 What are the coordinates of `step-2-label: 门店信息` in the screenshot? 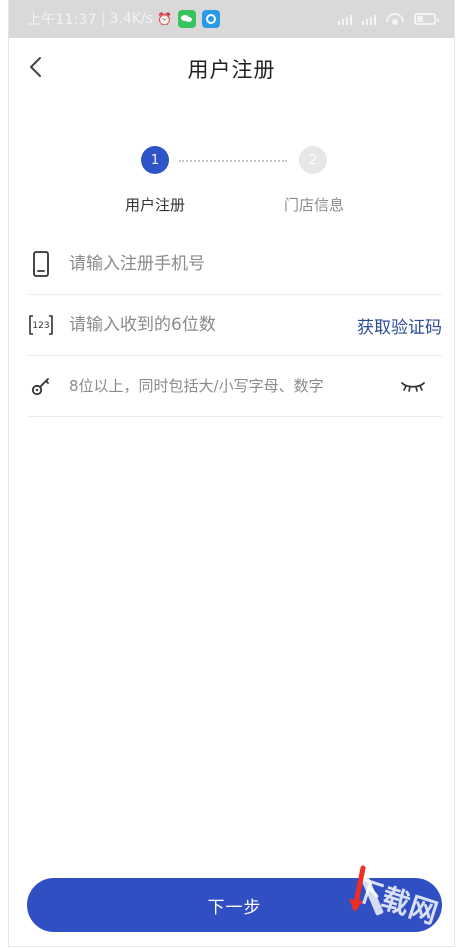 It's located at (314, 205).